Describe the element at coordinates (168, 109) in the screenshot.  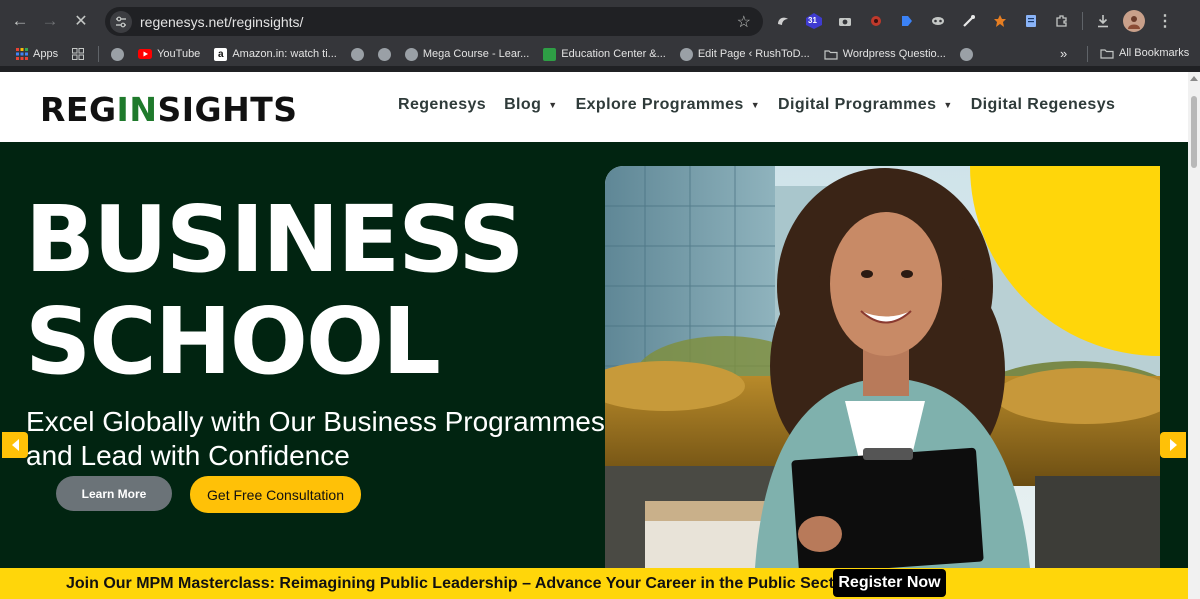
I see `site-logo: REGINSIGHTS` at that location.